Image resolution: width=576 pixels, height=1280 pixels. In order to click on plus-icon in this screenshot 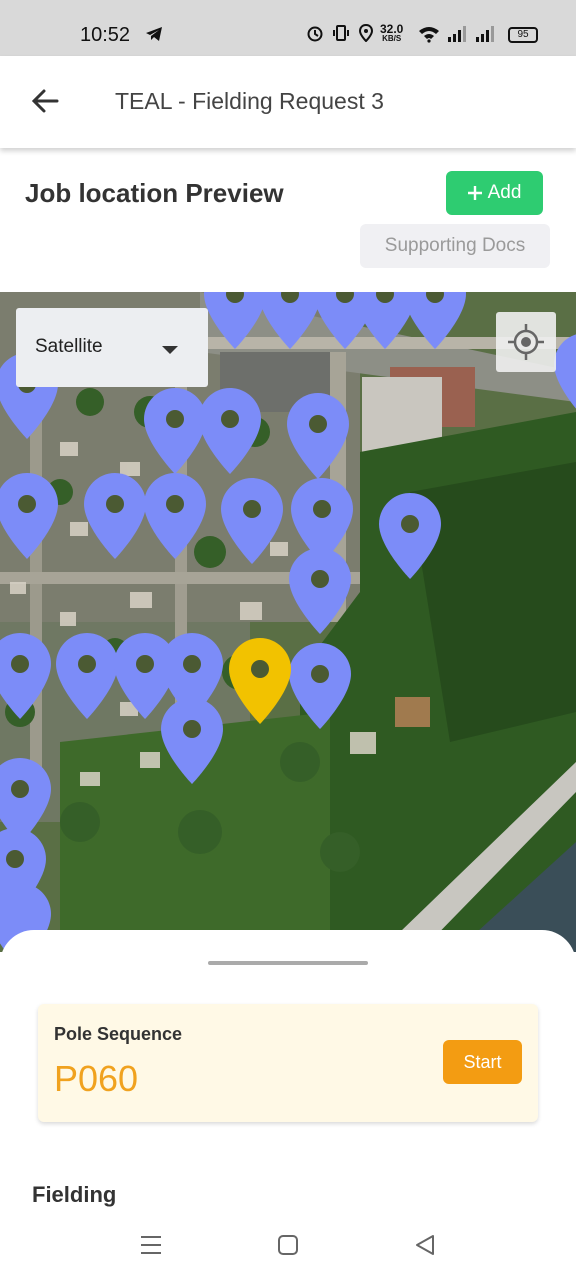, I will do `click(474, 193)`.